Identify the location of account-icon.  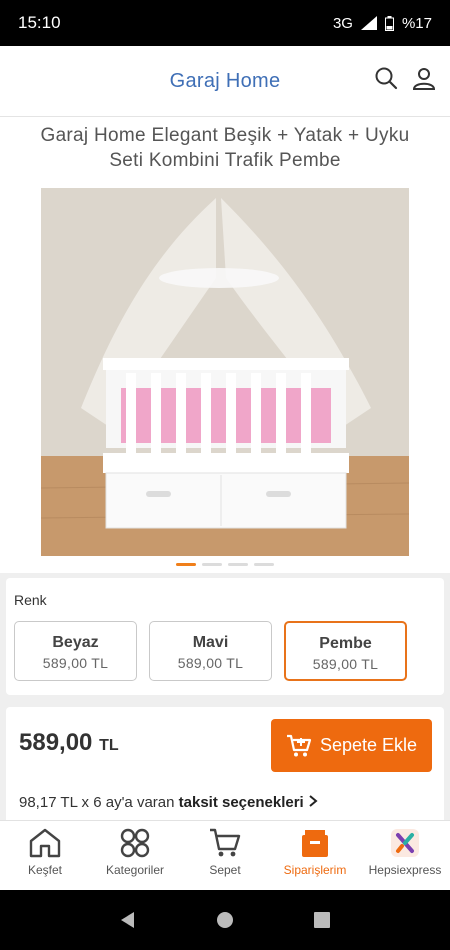
(424, 78).